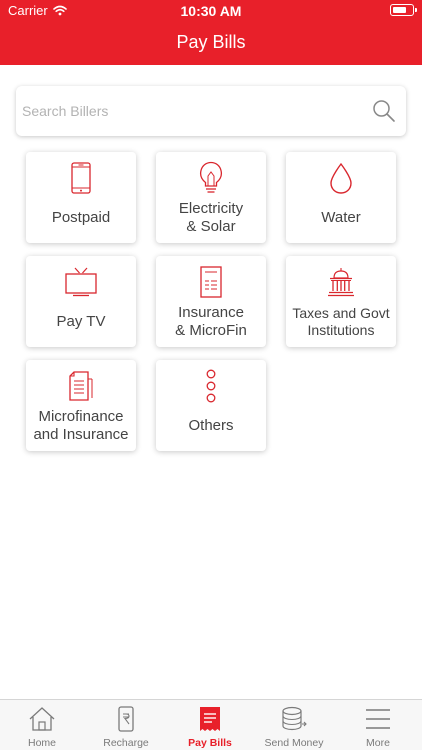 This screenshot has width=422, height=750. I want to click on document-icon, so click(211, 282).